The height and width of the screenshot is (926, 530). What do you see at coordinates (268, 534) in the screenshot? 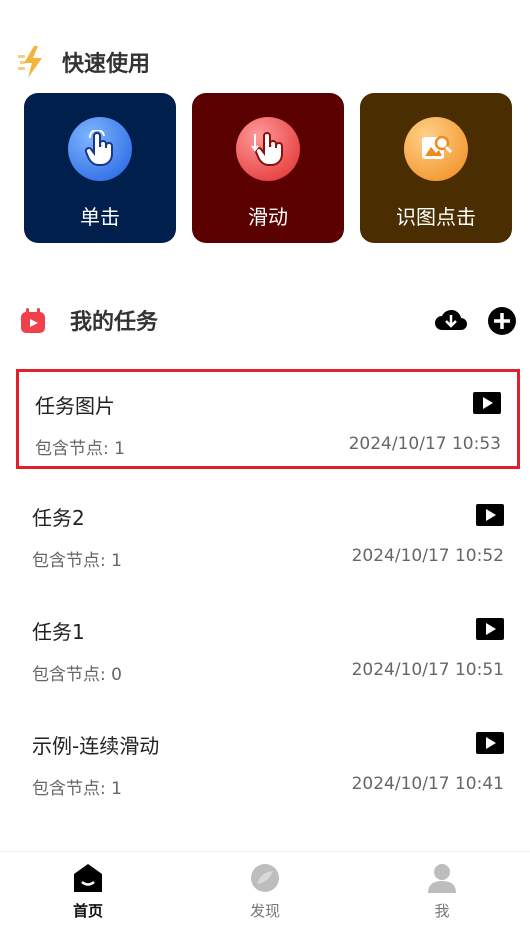
I see `task-item: 任务2 包含节点: 1 2024/10/17 10:52` at bounding box center [268, 534].